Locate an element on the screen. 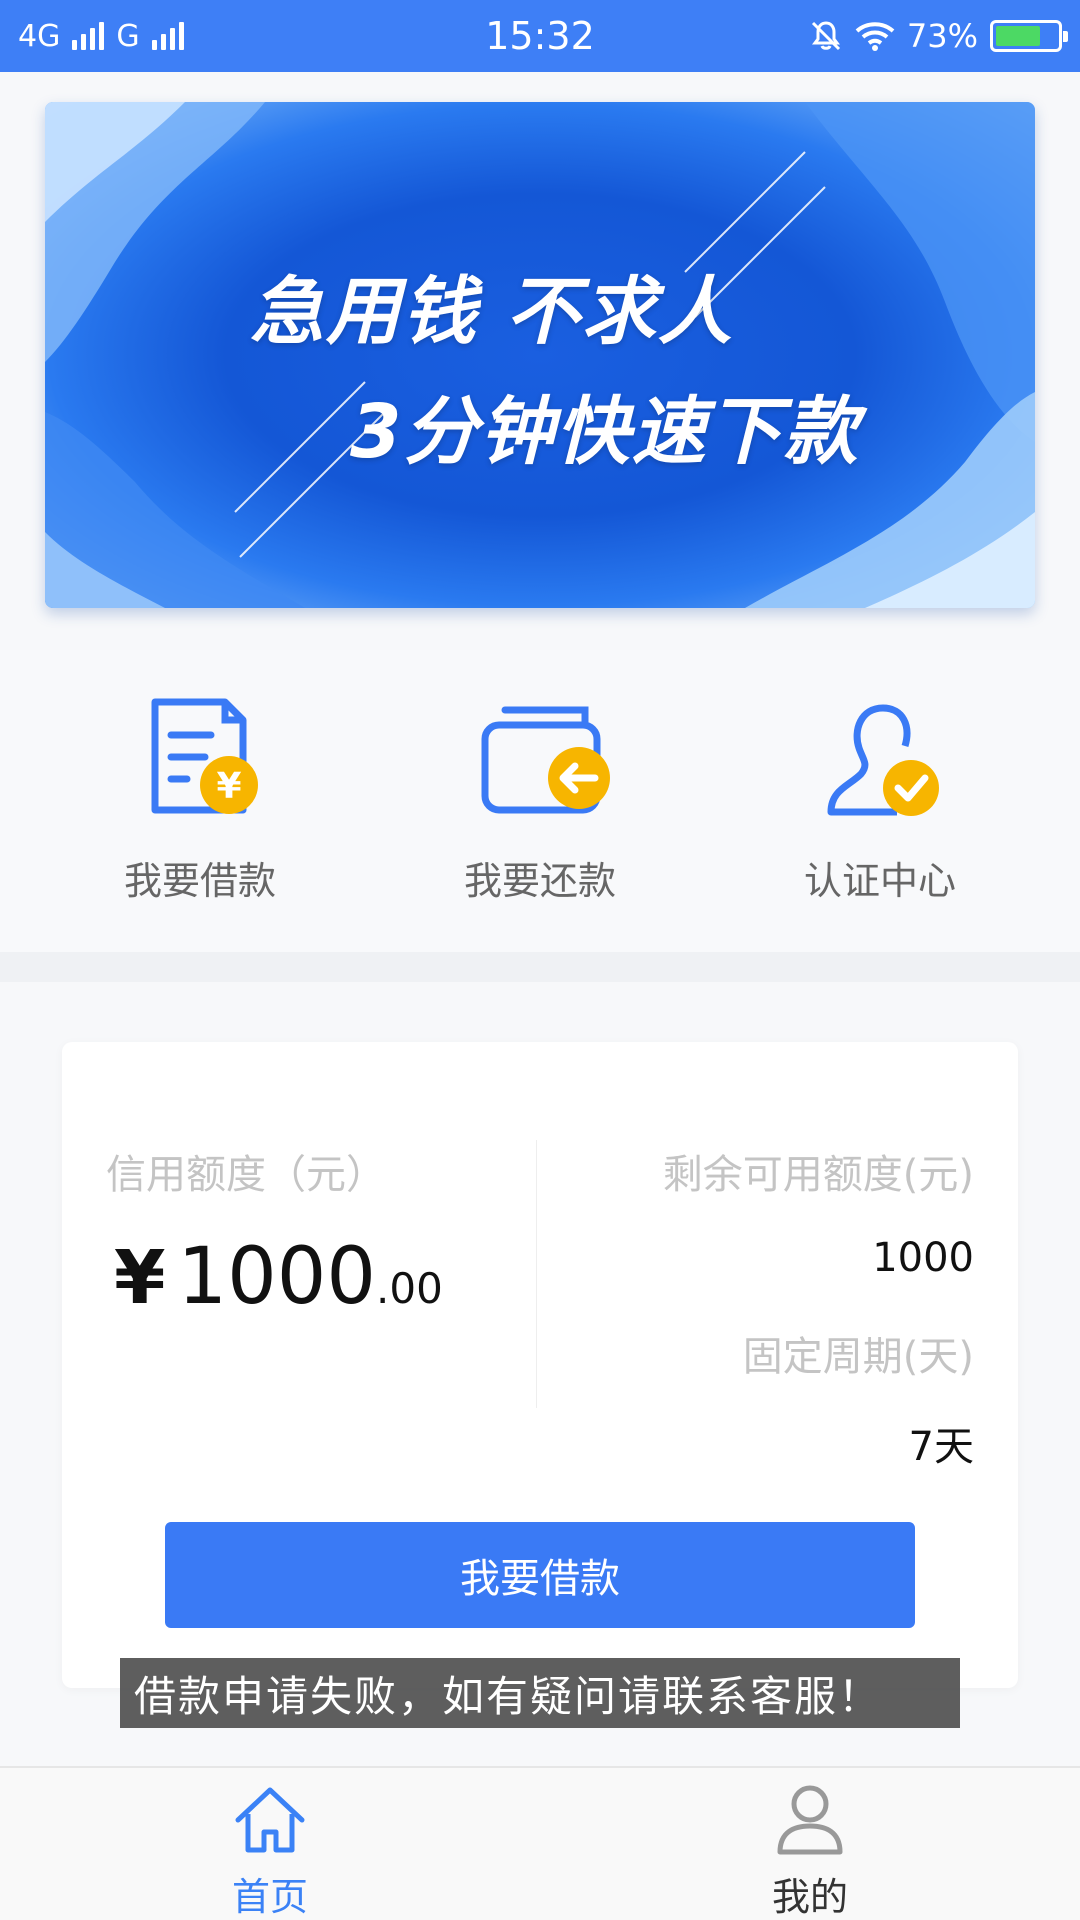  signal-area: 4G G is located at coordinates (101, 36).